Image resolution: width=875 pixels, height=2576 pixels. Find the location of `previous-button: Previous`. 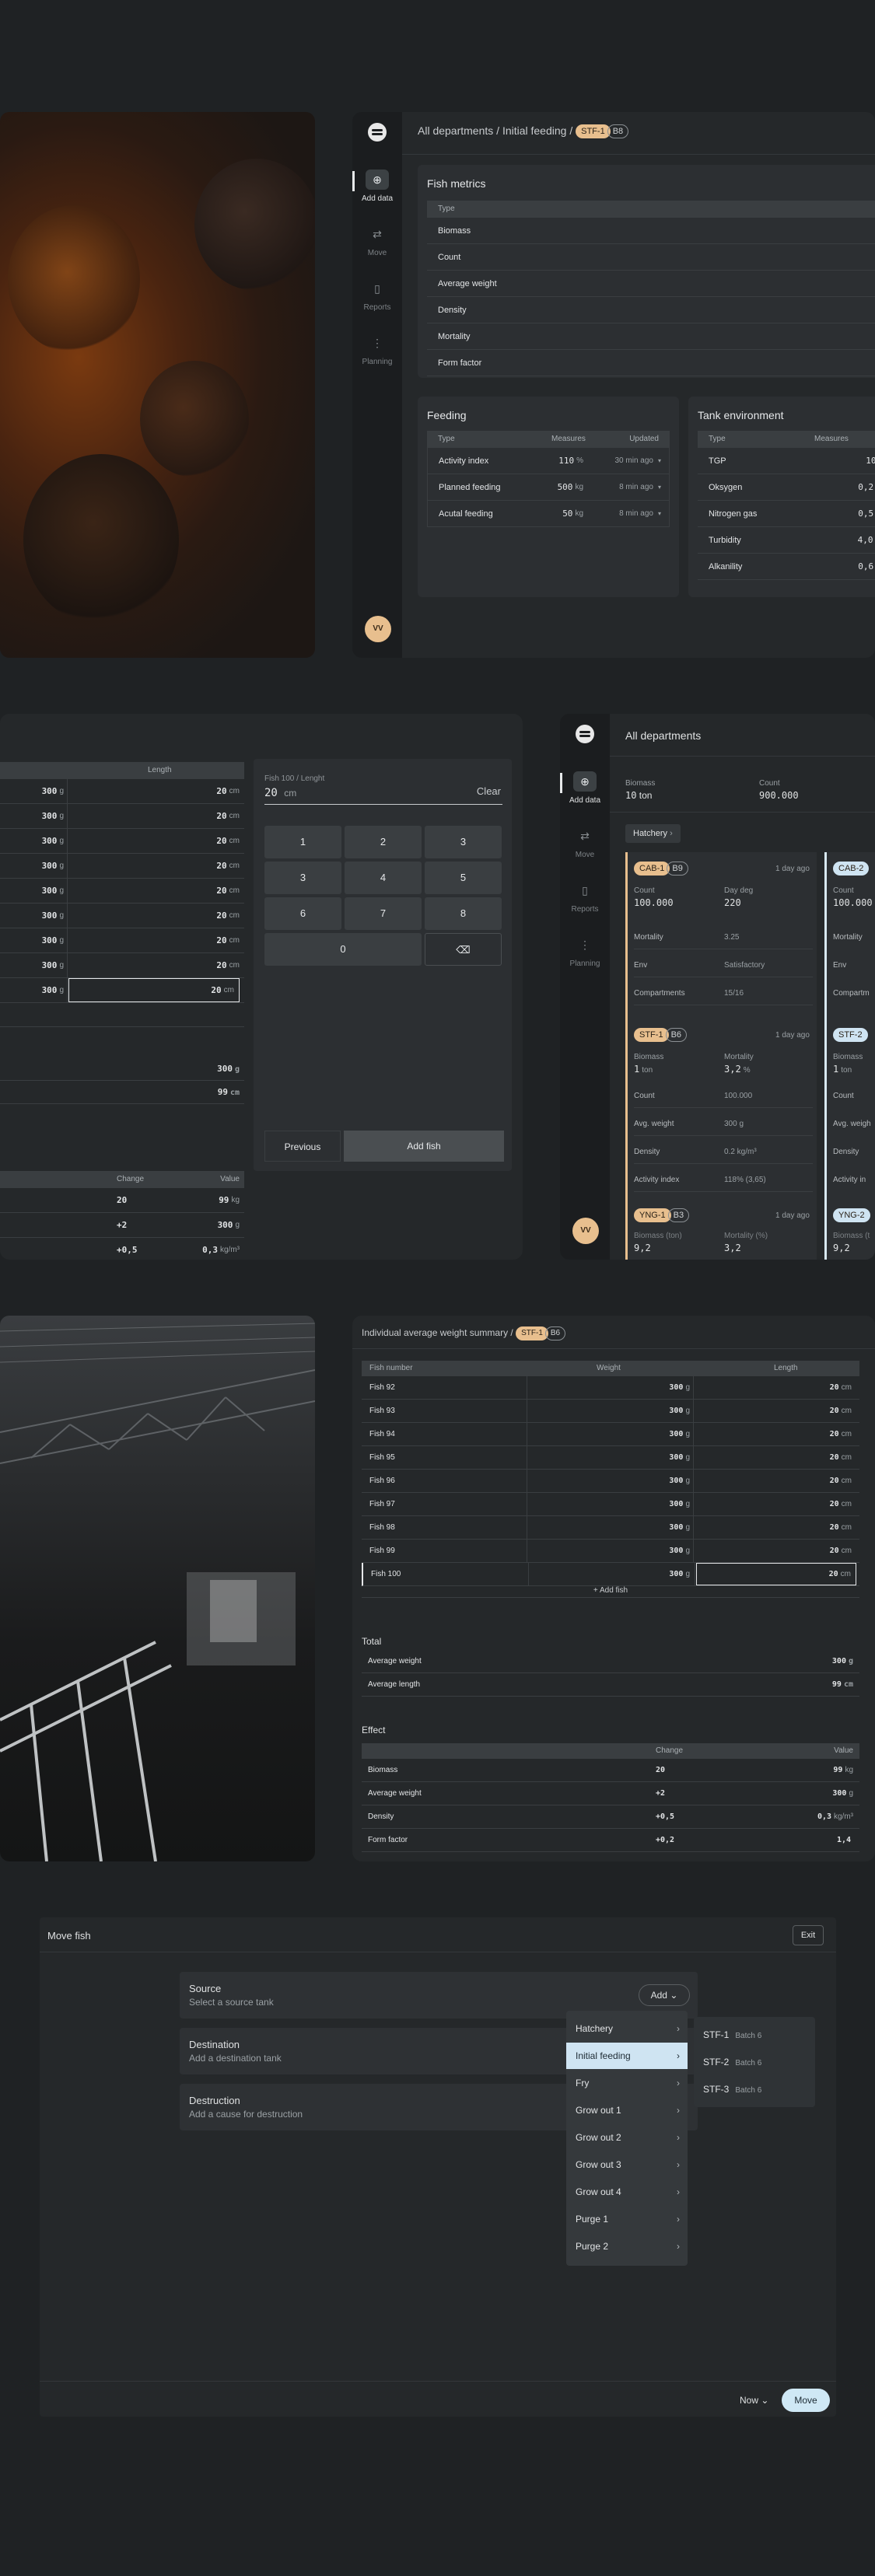

previous-button: Previous is located at coordinates (302, 1146).